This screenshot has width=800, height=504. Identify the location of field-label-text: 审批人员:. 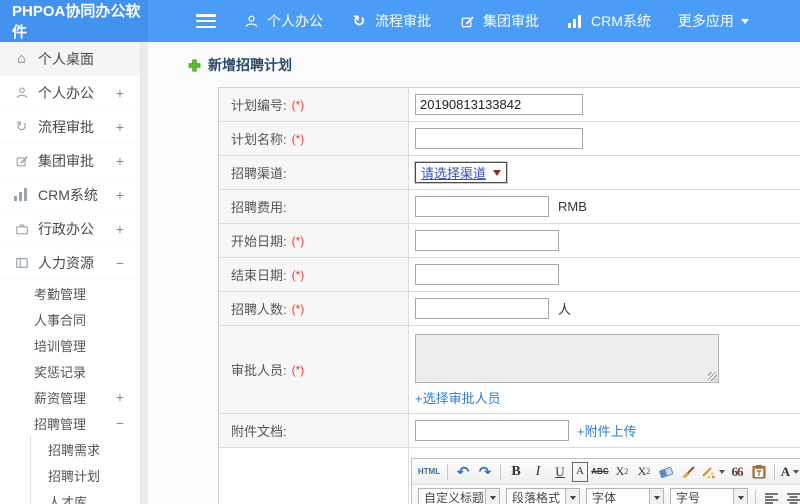
(259, 370).